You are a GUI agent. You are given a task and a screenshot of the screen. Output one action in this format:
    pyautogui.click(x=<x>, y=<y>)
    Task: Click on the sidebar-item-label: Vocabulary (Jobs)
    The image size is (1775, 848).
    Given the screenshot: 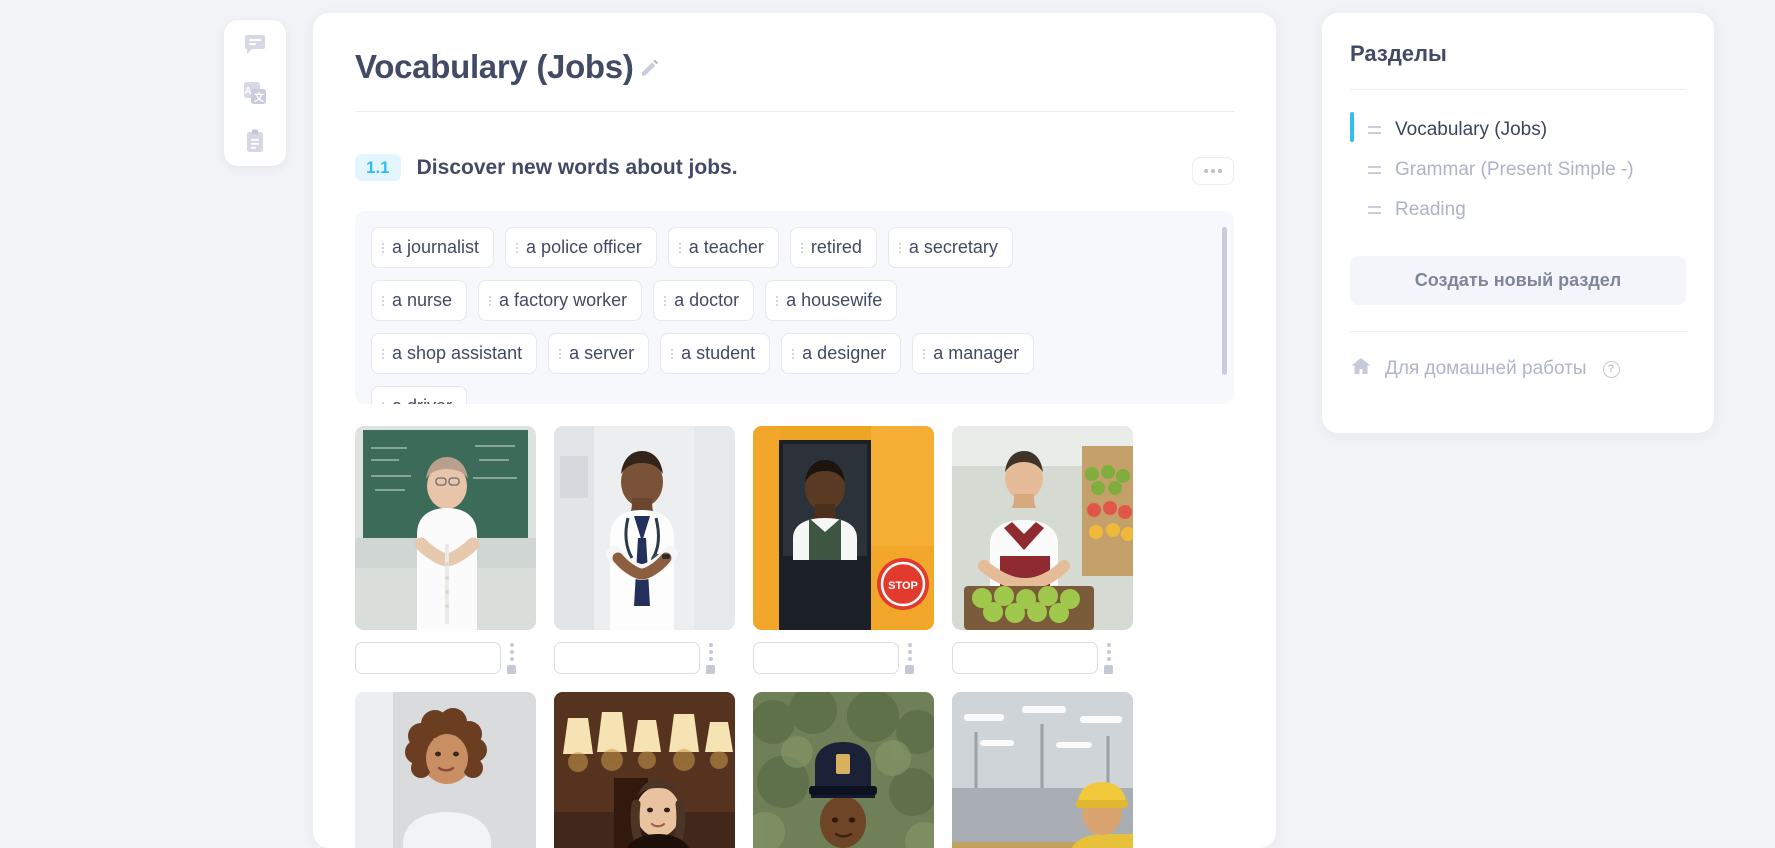 What is the action you would take?
    pyautogui.click(x=1471, y=129)
    